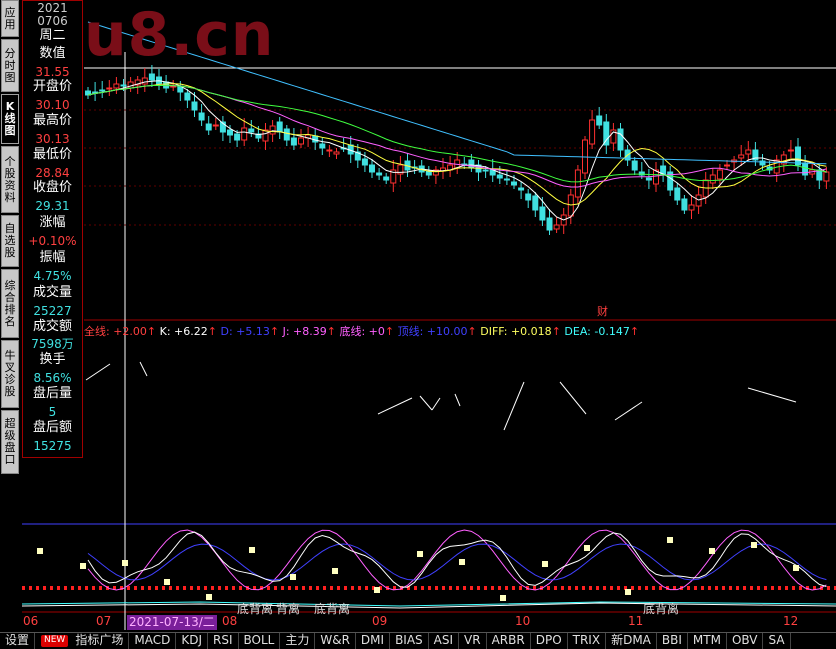 This screenshot has height=649, width=836. Describe the element at coordinates (245, 331) in the screenshot. I see `legend-item-2: D: +5.13` at that location.